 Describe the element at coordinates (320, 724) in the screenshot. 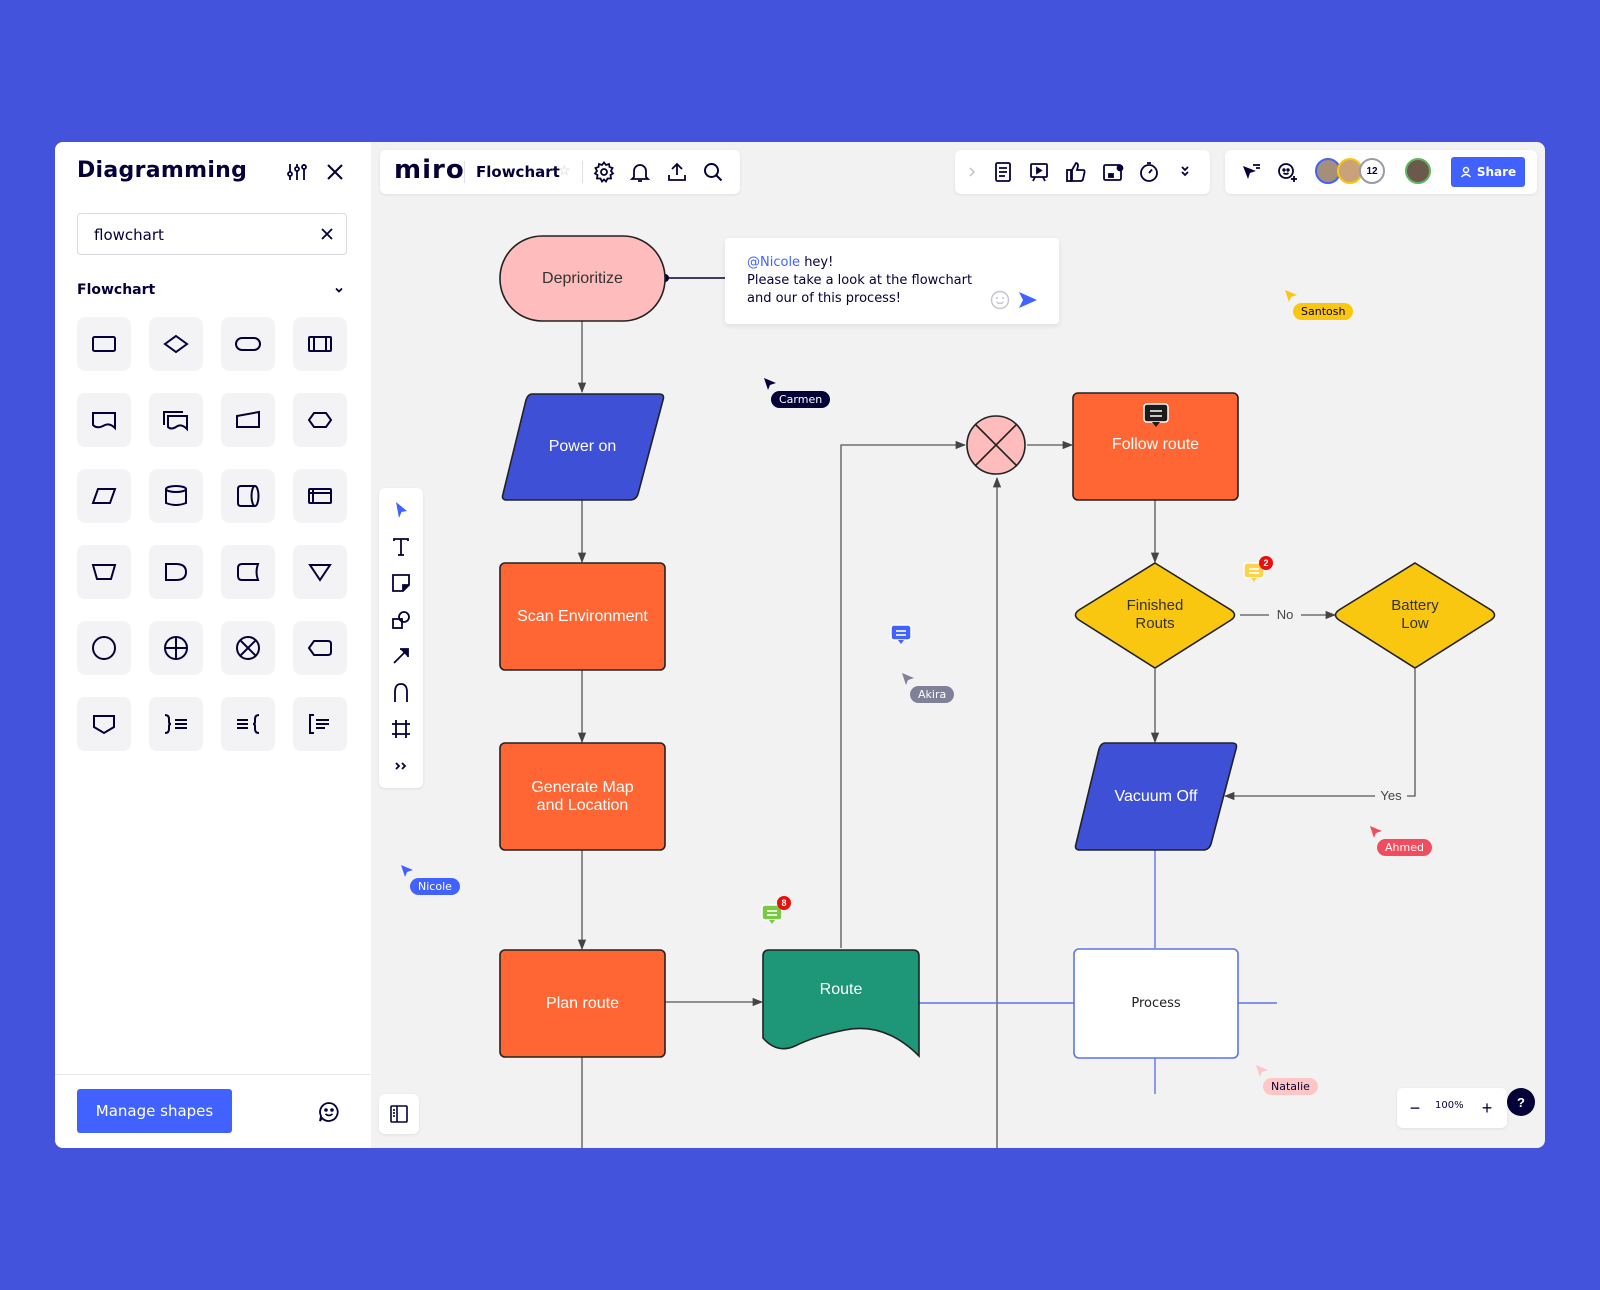

I see `shape-annotation-bracket` at that location.